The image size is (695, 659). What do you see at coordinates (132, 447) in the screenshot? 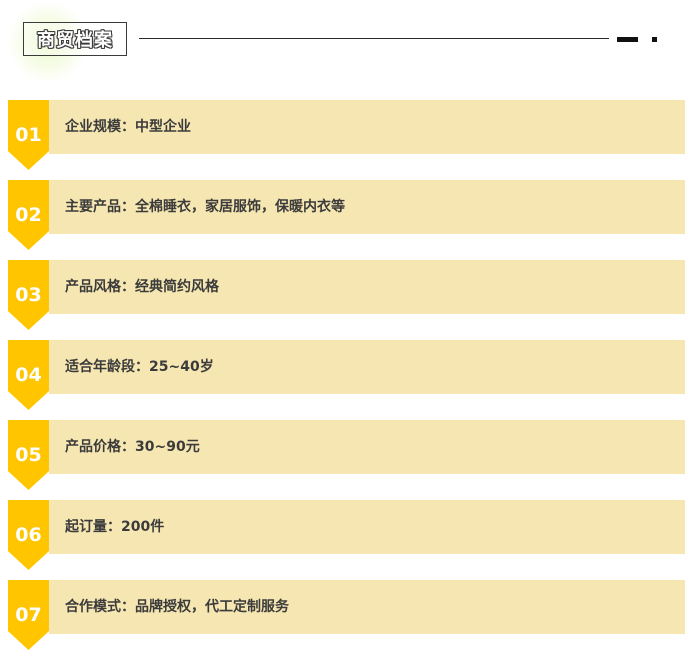
I see `item-text: 产品价格：30~90元` at bounding box center [132, 447].